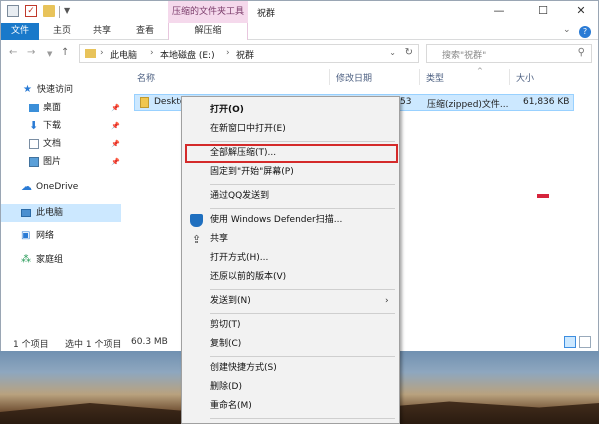 This screenshot has height=424, width=599. I want to click on sidebar-item-label: 此电脑, so click(50, 213).